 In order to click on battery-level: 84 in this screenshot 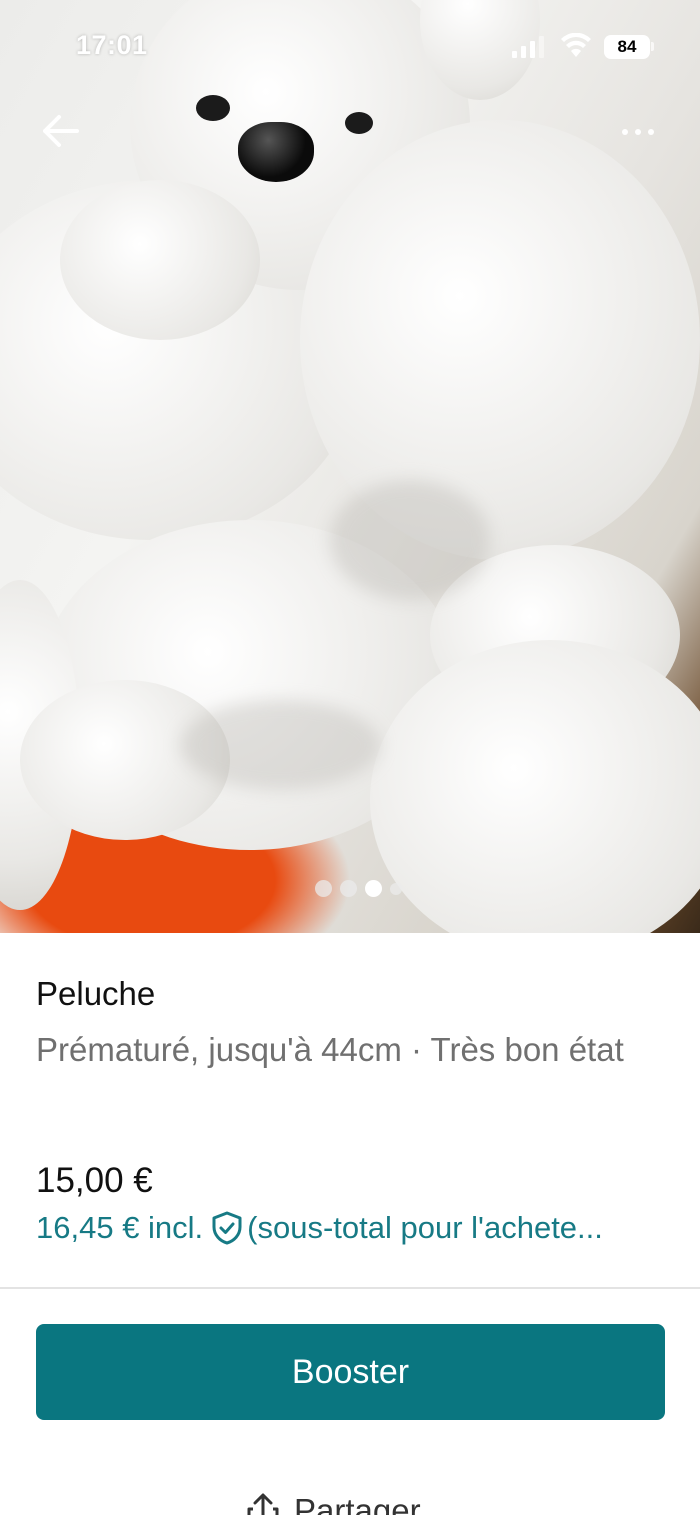, I will do `click(627, 46)`.